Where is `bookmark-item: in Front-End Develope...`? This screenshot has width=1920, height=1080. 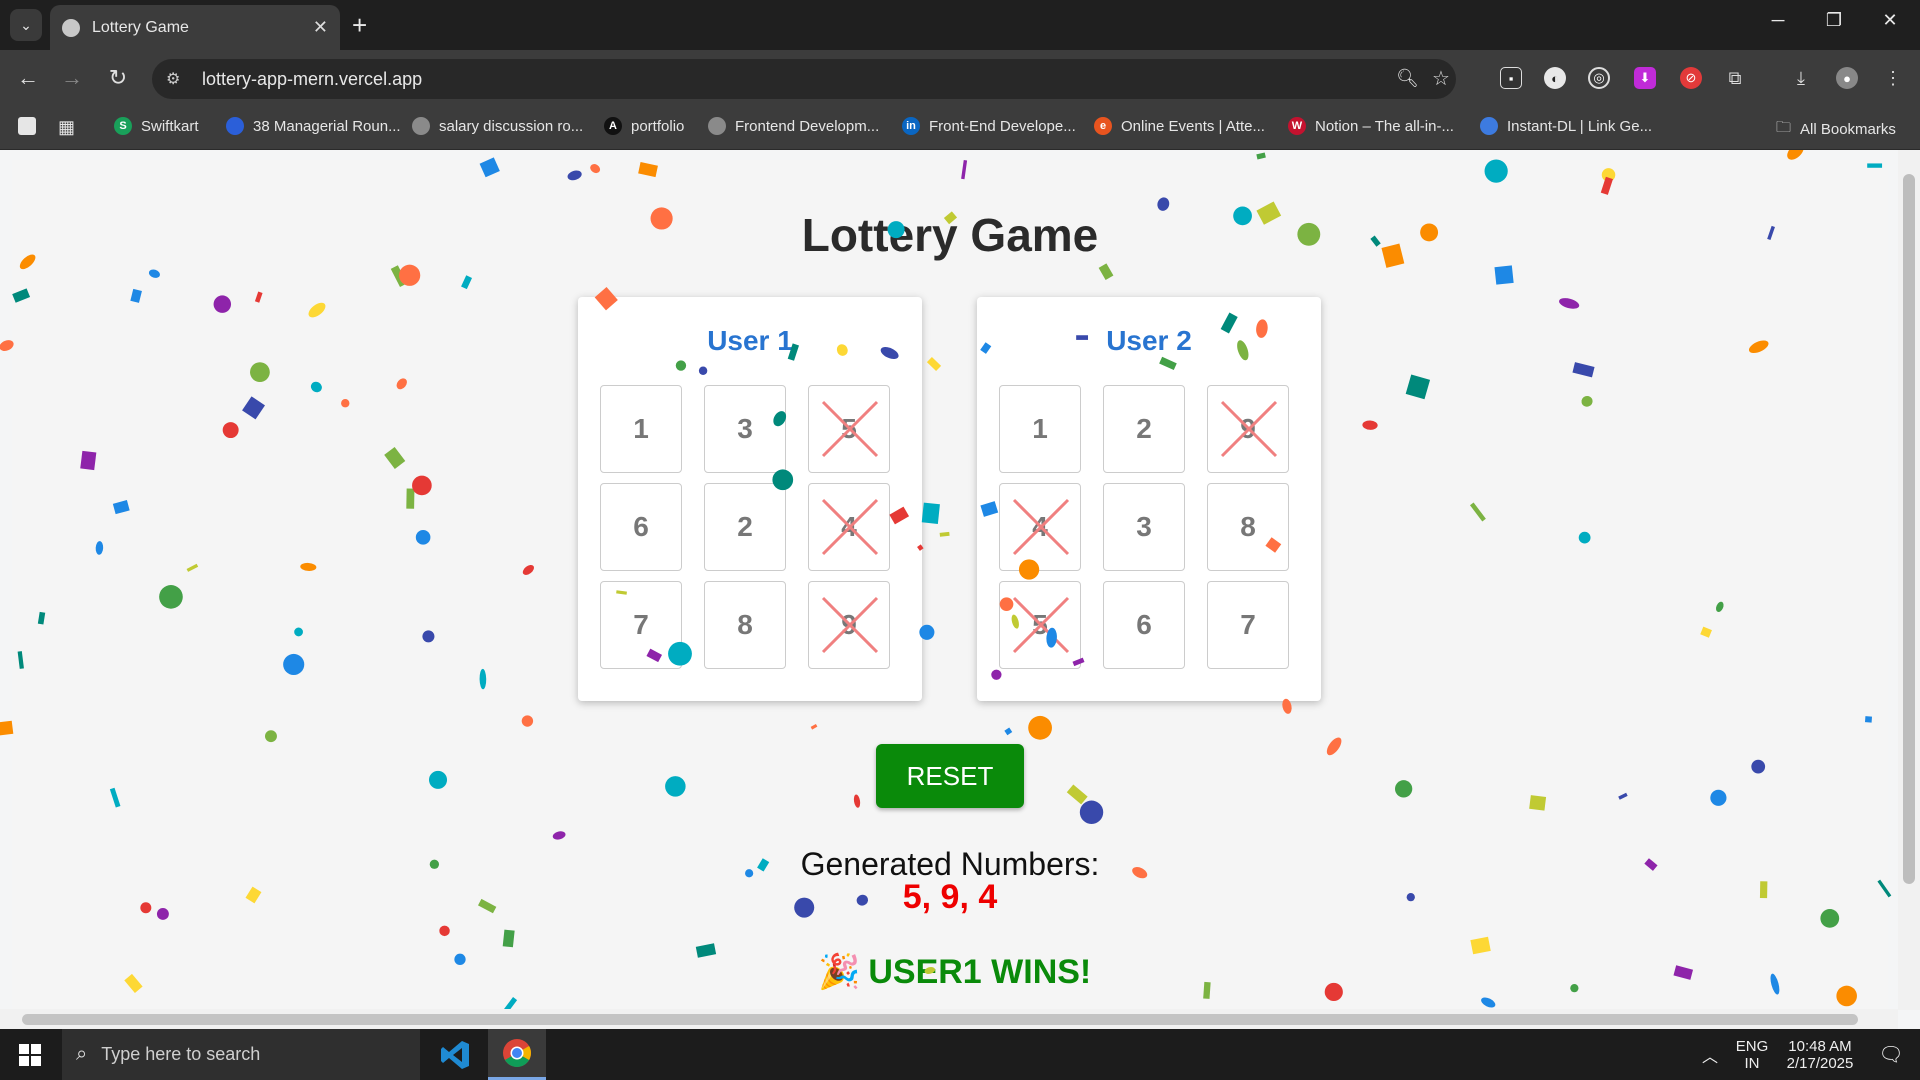
bookmark-item: in Front-End Develope... is located at coordinates (989, 126).